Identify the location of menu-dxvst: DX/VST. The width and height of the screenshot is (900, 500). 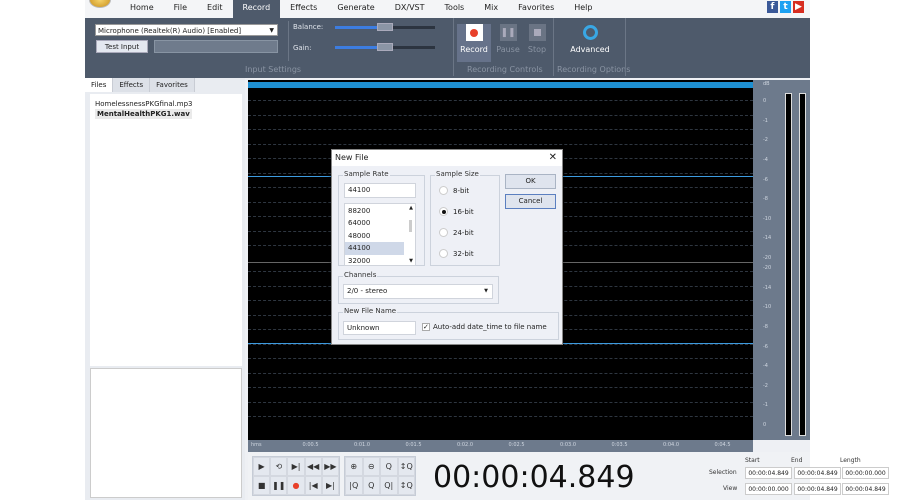
(410, 9).